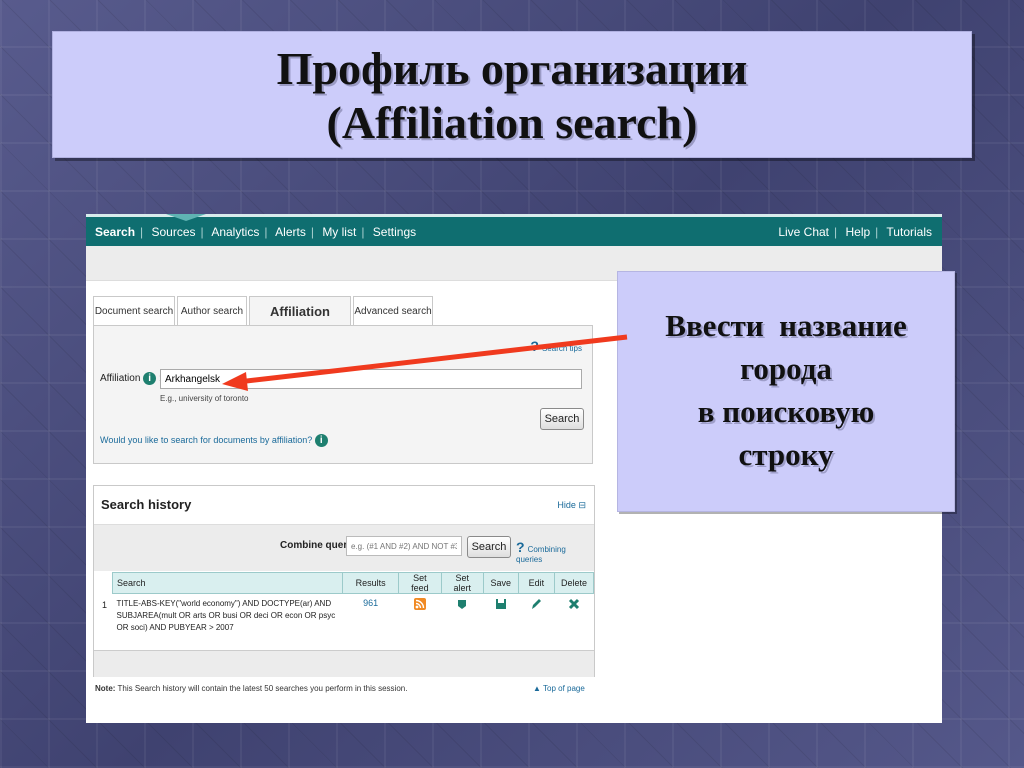 The width and height of the screenshot is (1024, 768). Describe the element at coordinates (186, 217) in the screenshot. I see `active-tab-notch` at that location.